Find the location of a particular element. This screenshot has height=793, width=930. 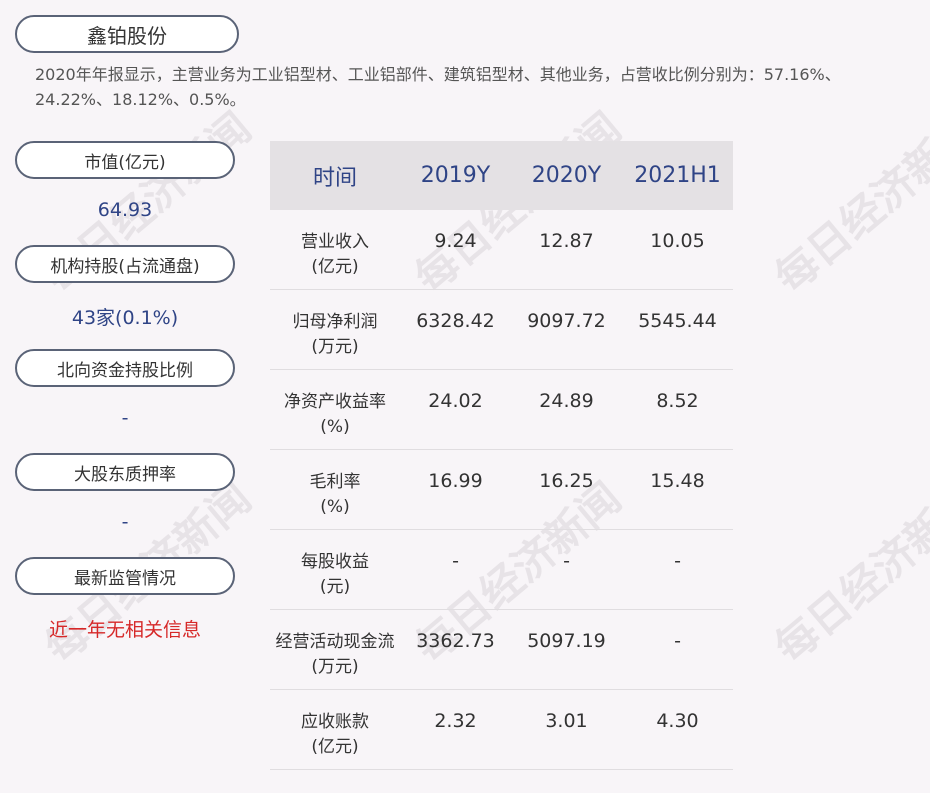

row-label: 归母净利润 (万元) is located at coordinates (335, 325).